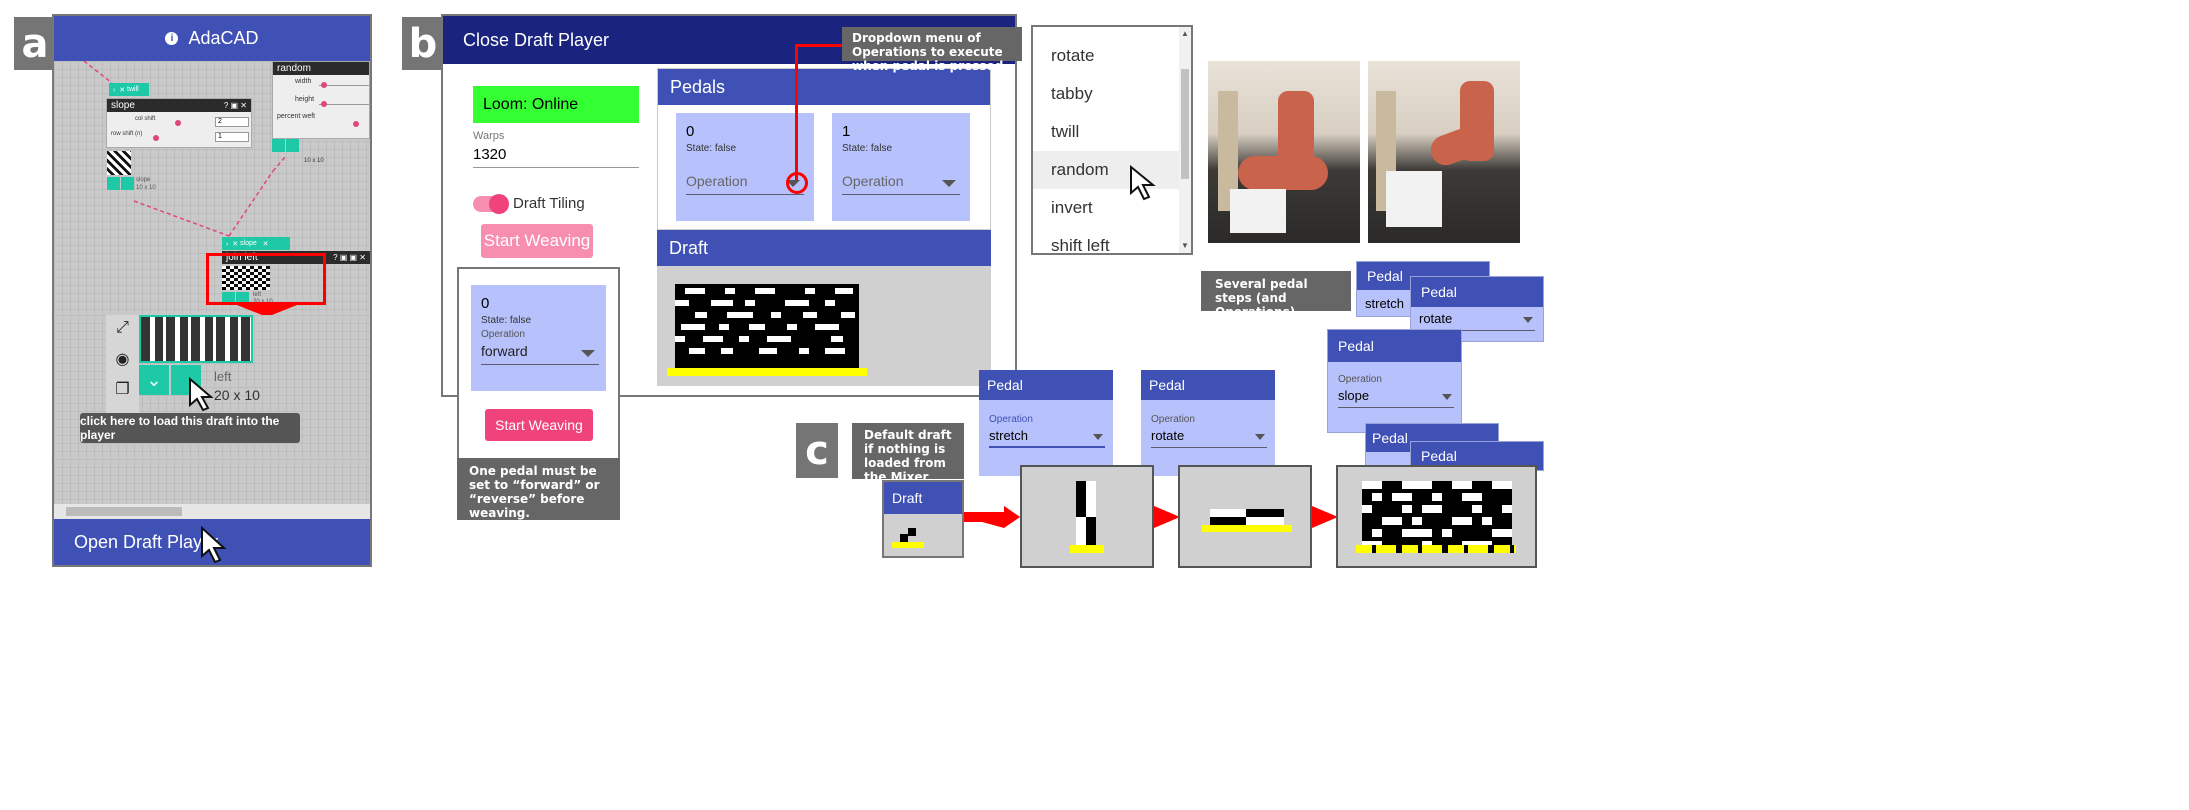  Describe the element at coordinates (1436, 516) in the screenshot. I see `slope-draft-box` at that location.